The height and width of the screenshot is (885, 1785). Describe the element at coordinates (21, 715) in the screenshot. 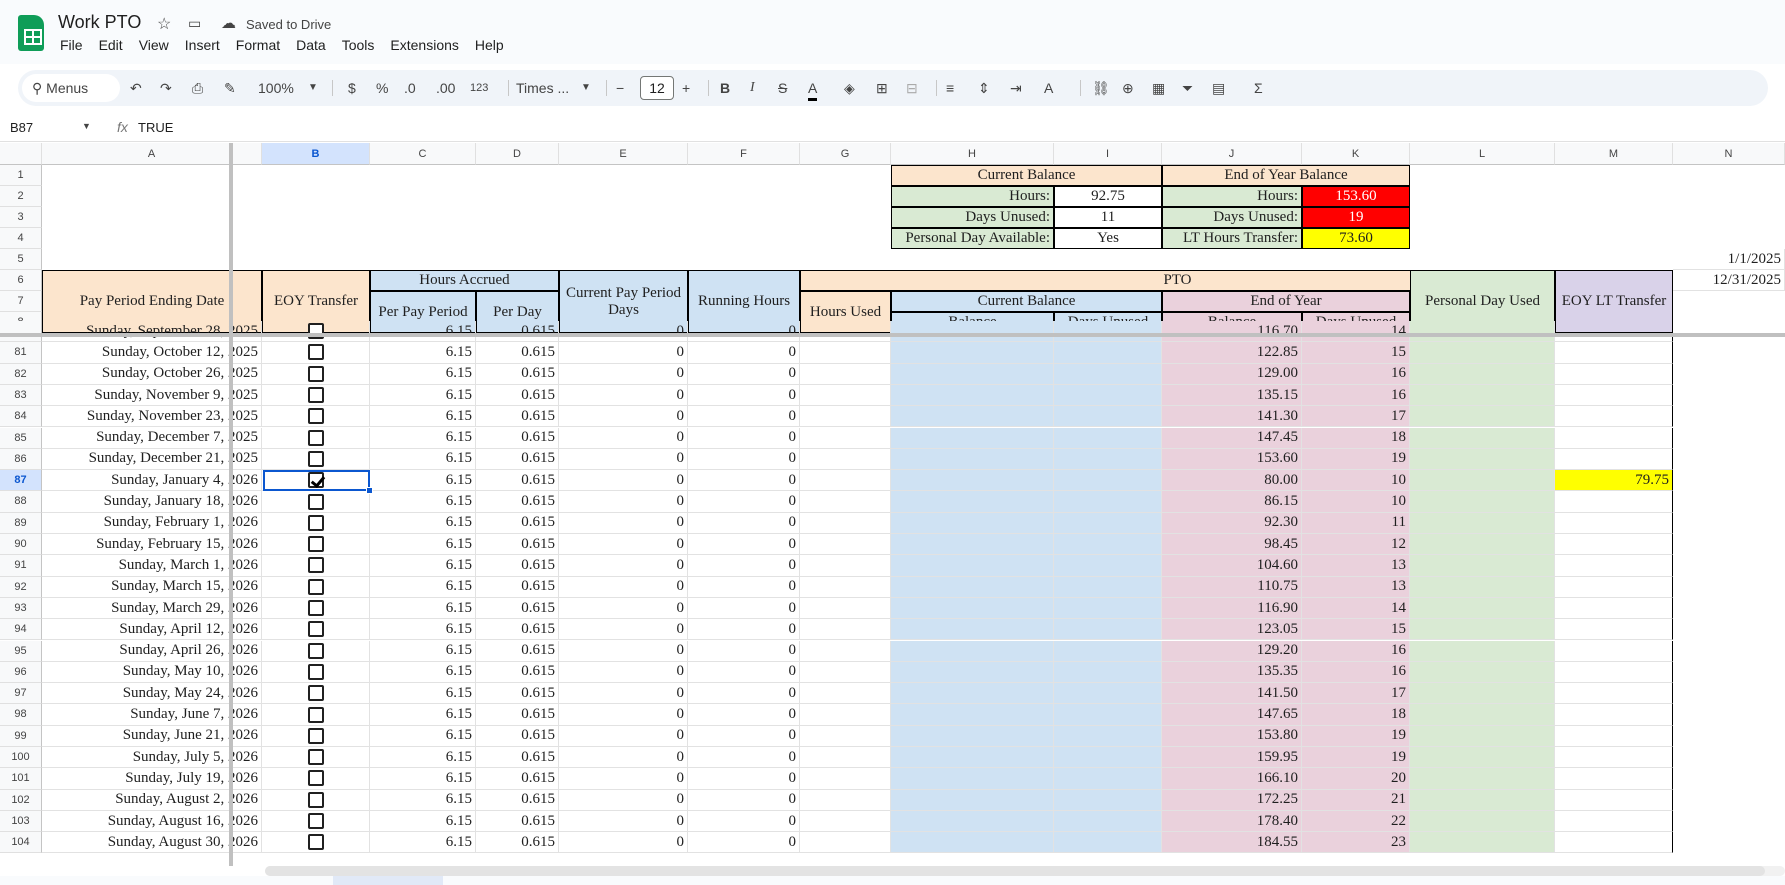

I see `row-header: 98` at that location.